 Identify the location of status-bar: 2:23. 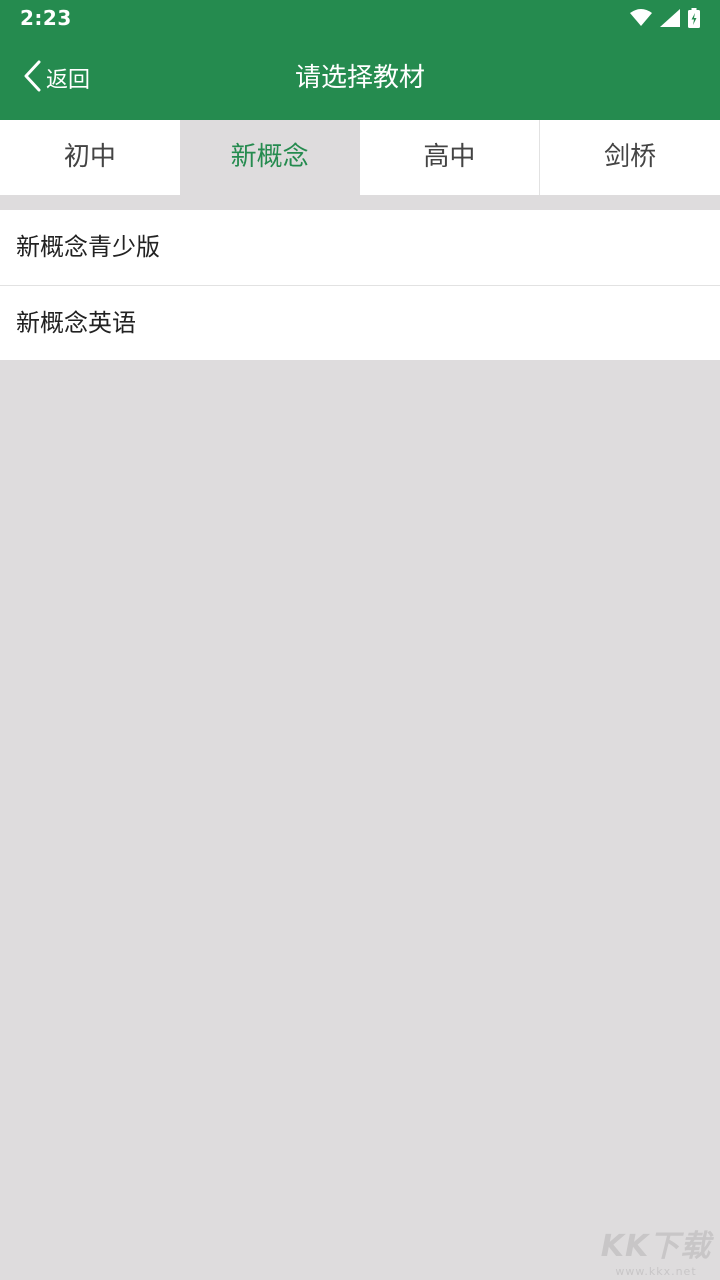
(360, 19).